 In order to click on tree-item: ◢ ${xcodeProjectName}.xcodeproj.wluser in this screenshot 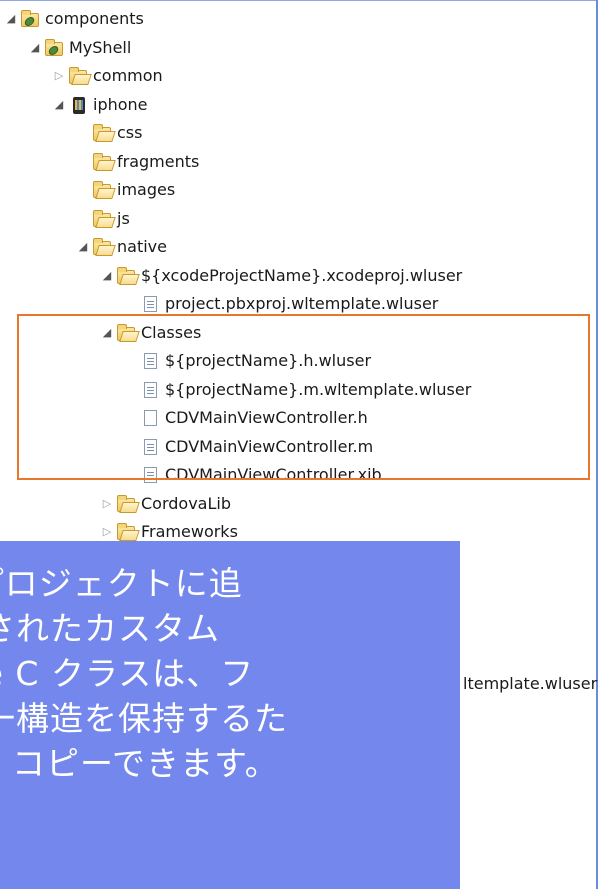, I will do `click(281, 276)`.